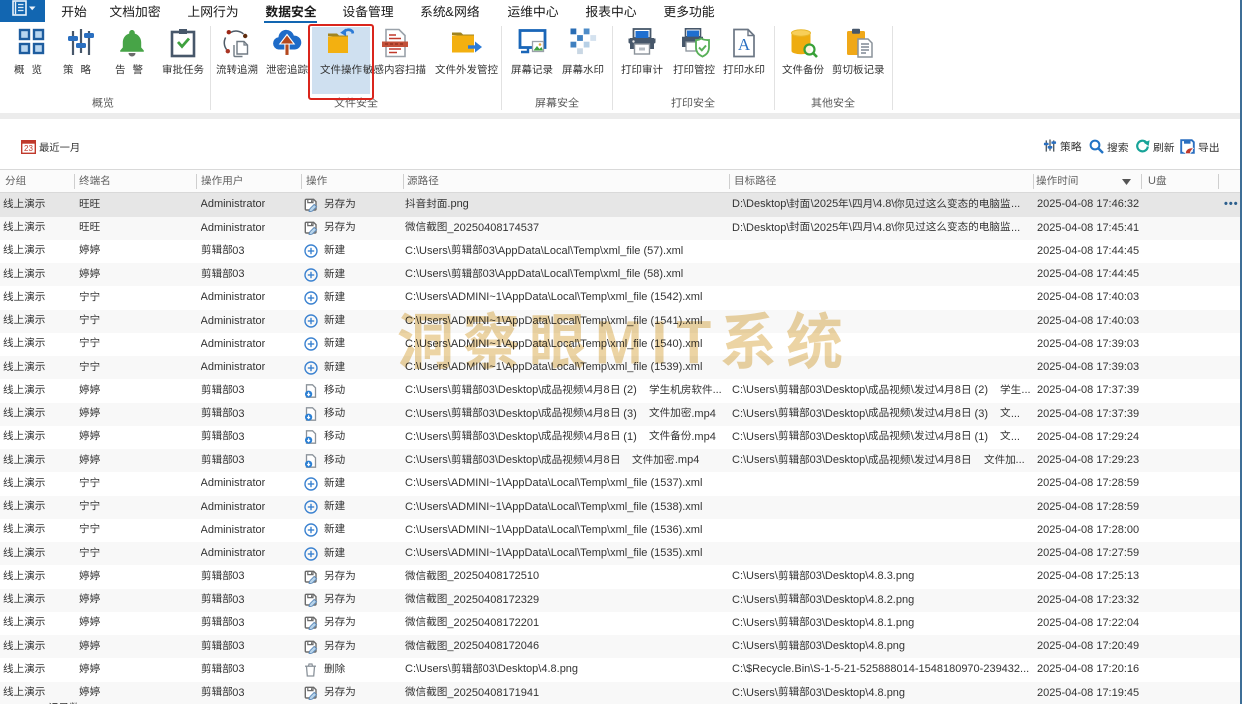  I want to click on svg-text: A, so click(744, 44).